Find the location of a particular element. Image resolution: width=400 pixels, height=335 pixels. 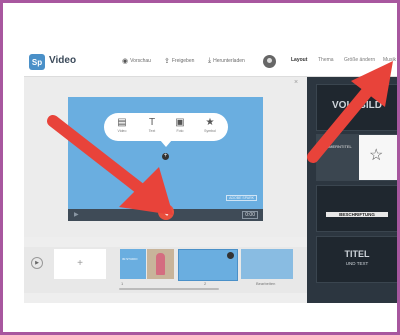

preview-label: Vorschau is located at coordinates (140, 61).